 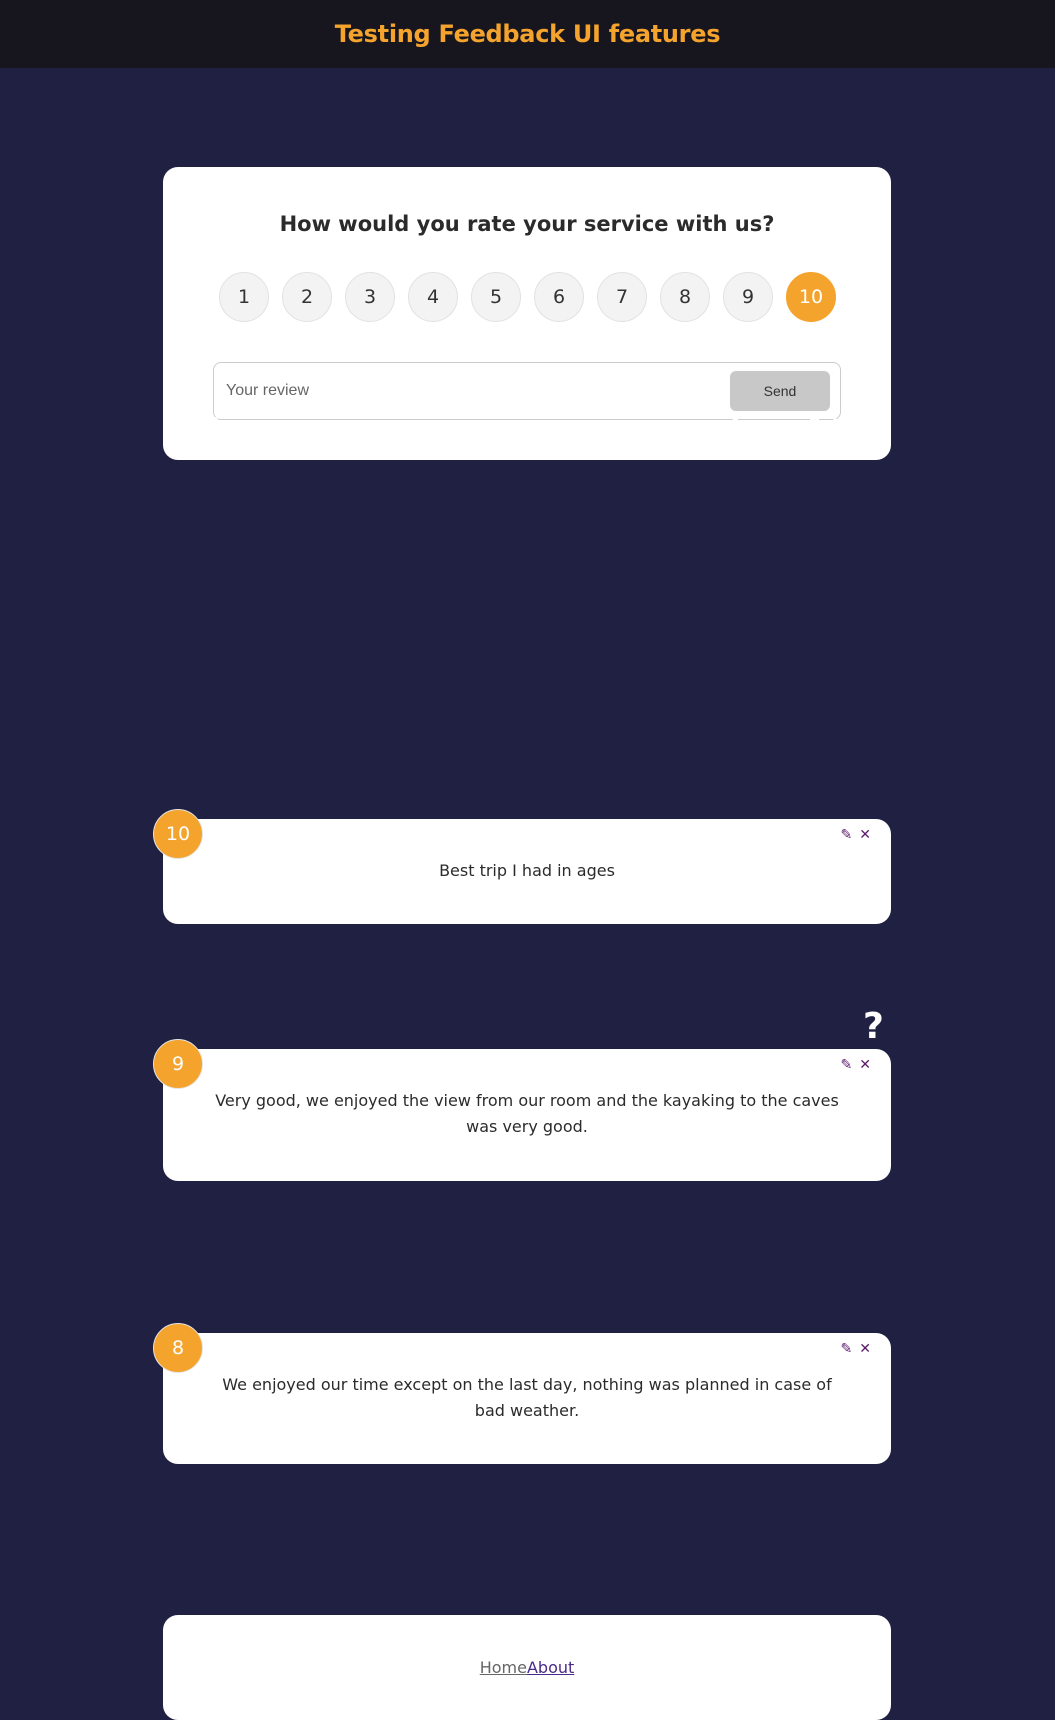 What do you see at coordinates (527, 870) in the screenshot?
I see `review-text: Best trip I had in ages` at bounding box center [527, 870].